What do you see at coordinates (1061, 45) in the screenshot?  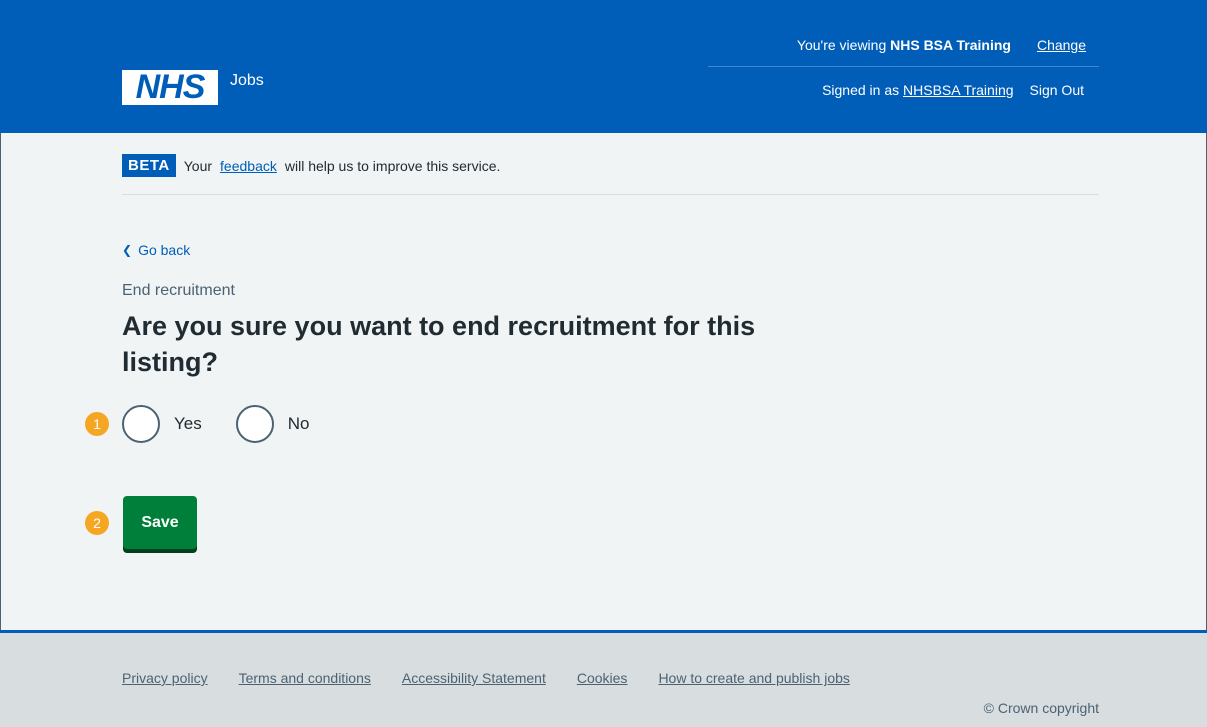 I see `change-link: Change` at bounding box center [1061, 45].